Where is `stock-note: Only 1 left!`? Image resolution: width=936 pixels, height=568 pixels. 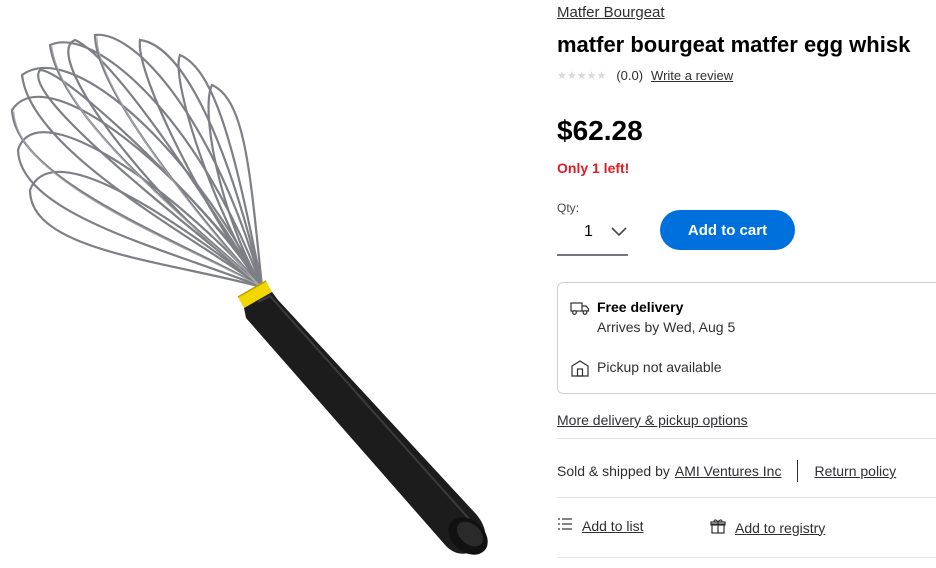
stock-note: Only 1 left! is located at coordinates (593, 168).